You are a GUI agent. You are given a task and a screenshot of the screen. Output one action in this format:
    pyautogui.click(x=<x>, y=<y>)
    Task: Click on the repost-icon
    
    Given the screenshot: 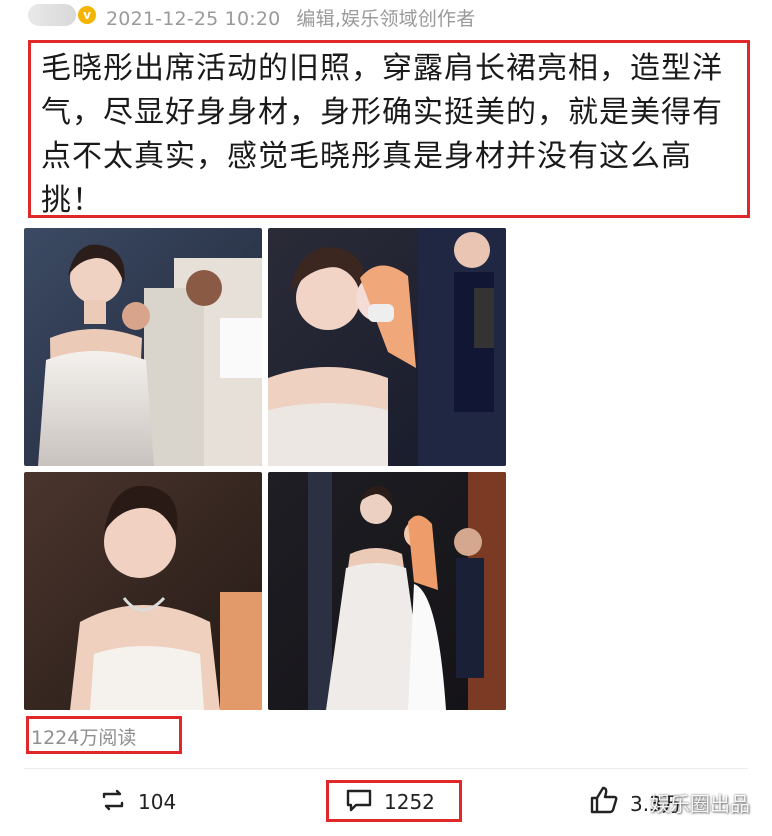 What is the action you would take?
    pyautogui.click(x=113, y=802)
    